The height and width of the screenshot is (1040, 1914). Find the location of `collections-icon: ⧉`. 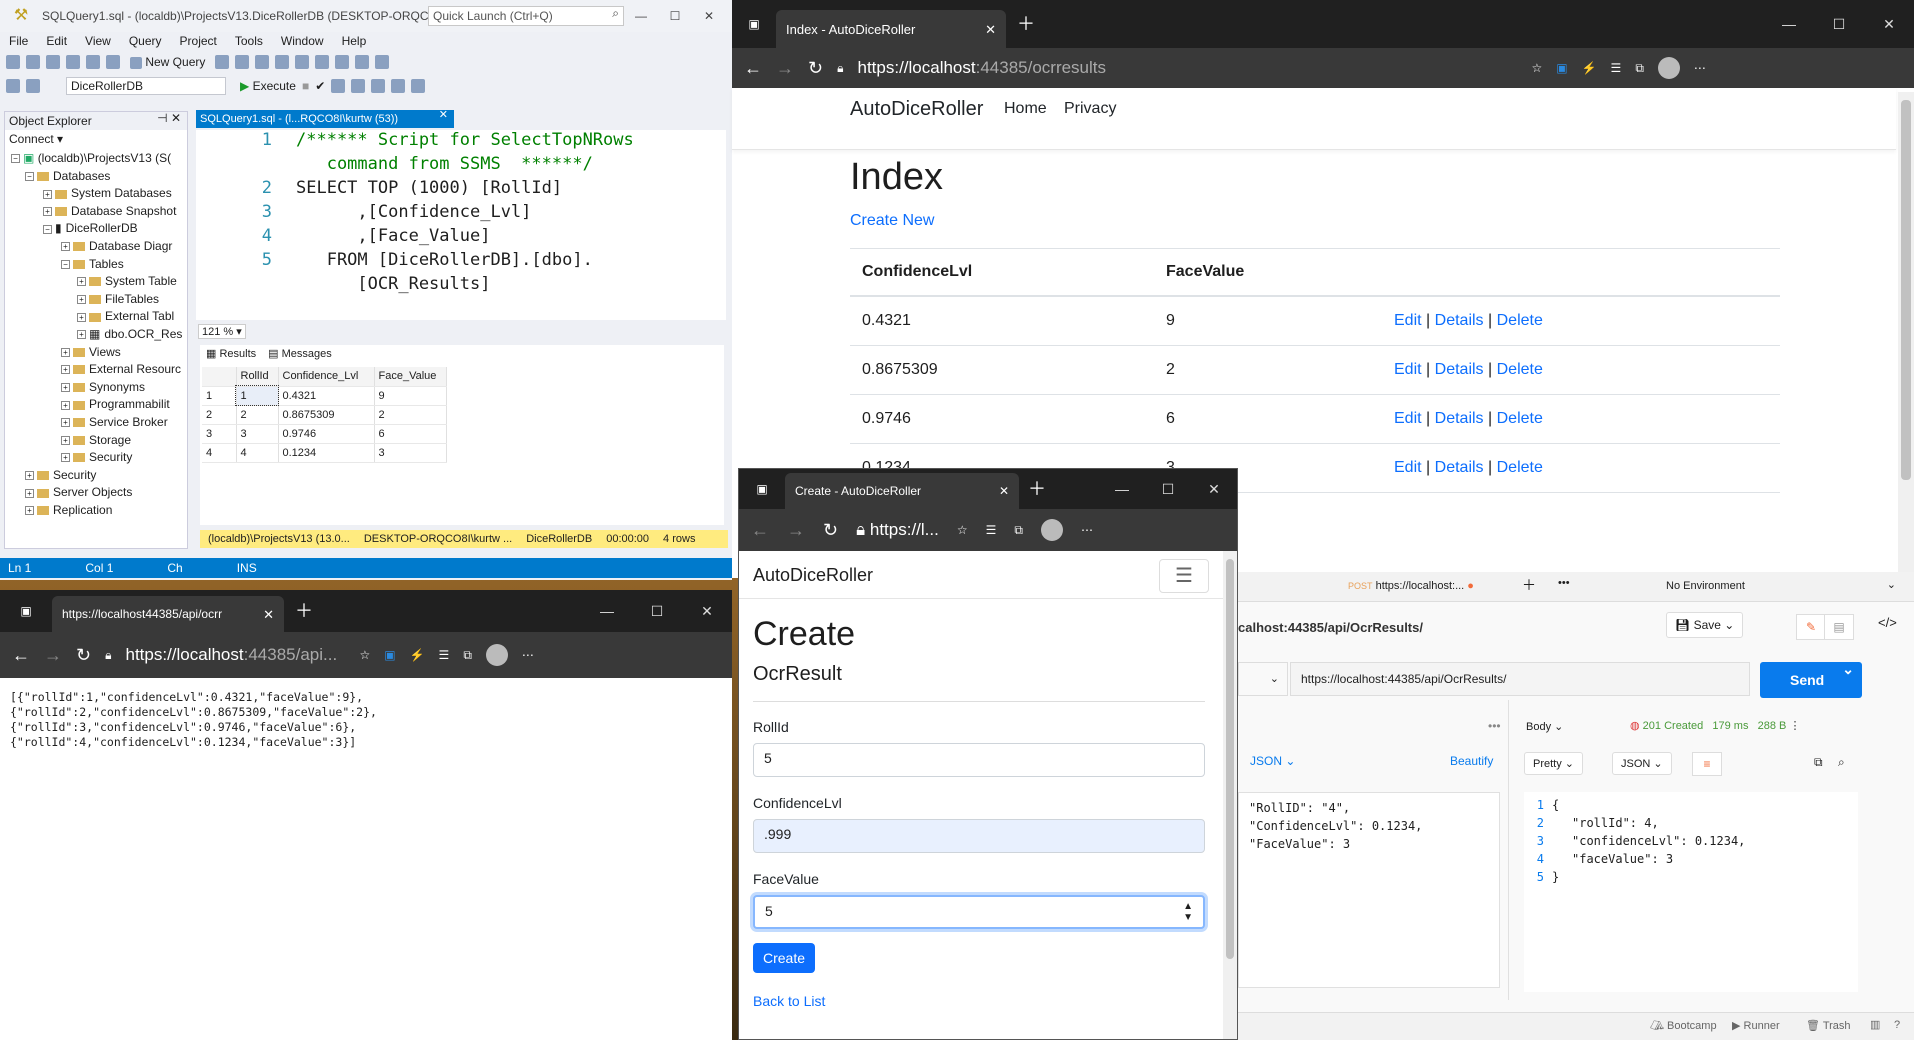

collections-icon: ⧉ is located at coordinates (1639, 68).